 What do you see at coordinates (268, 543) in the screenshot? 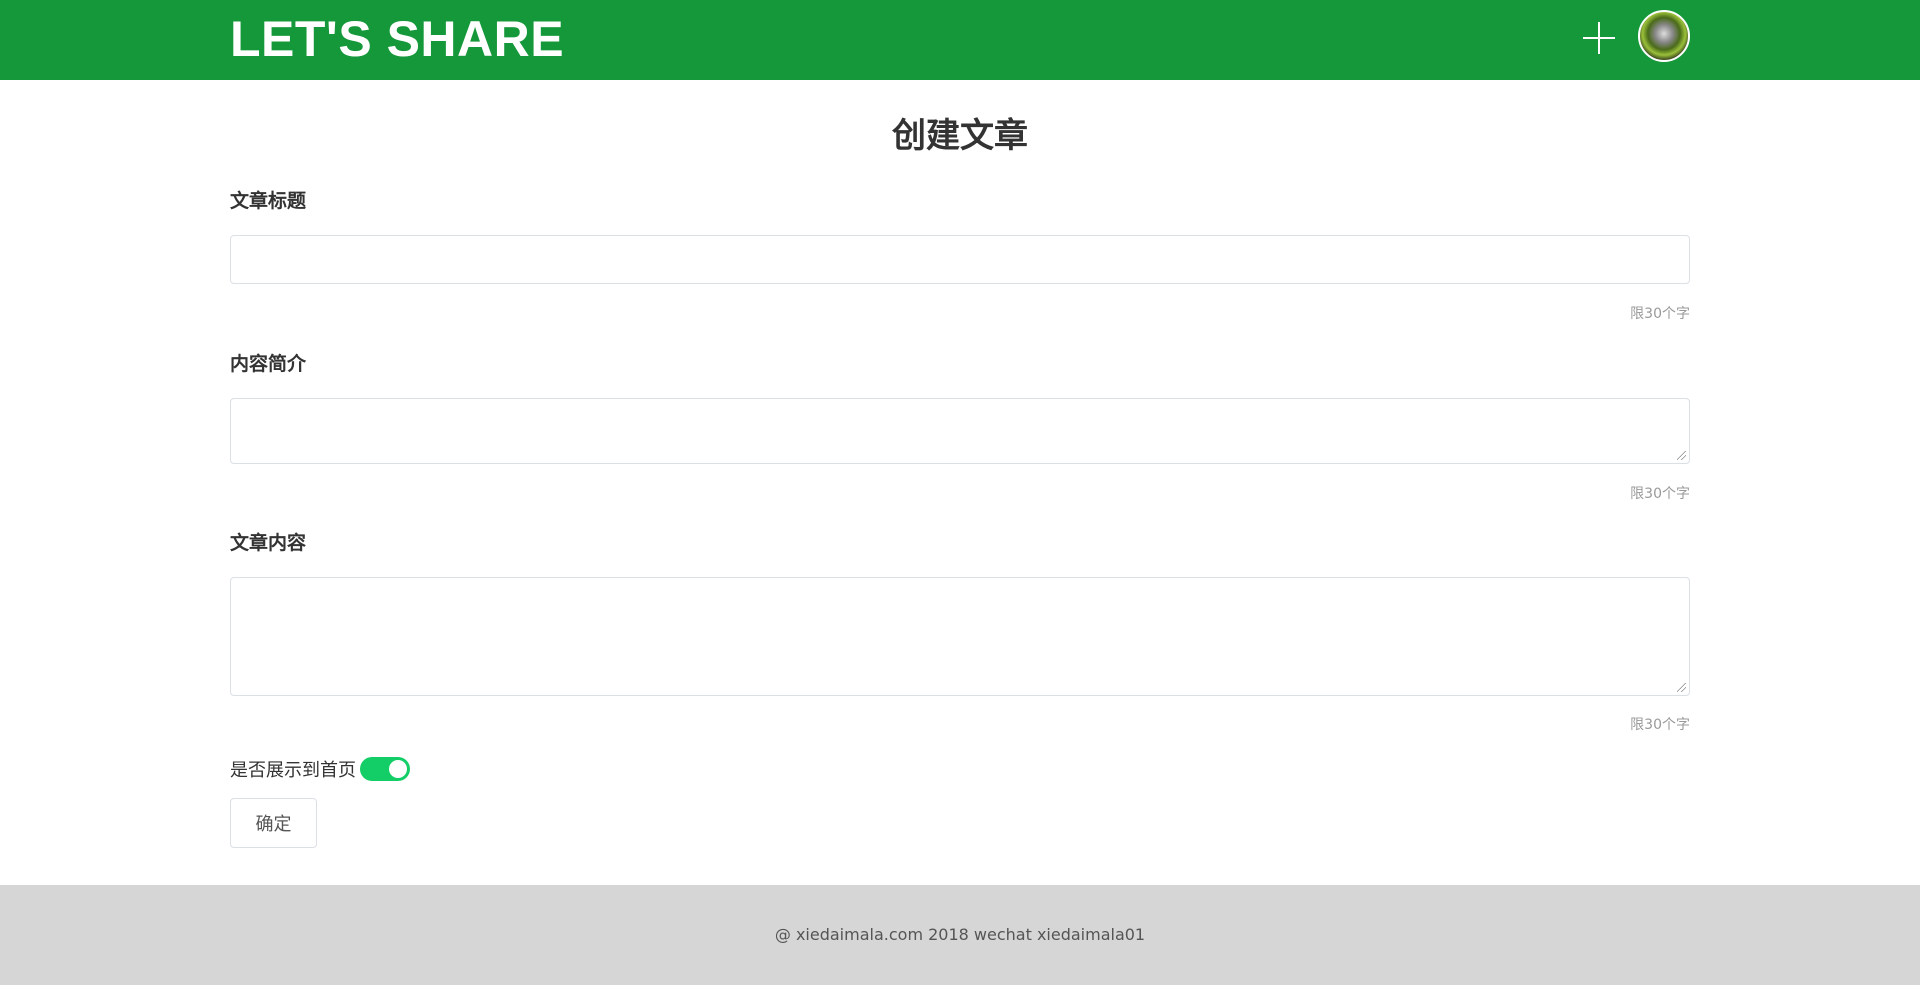
I see `content-label: 文章内容` at bounding box center [268, 543].